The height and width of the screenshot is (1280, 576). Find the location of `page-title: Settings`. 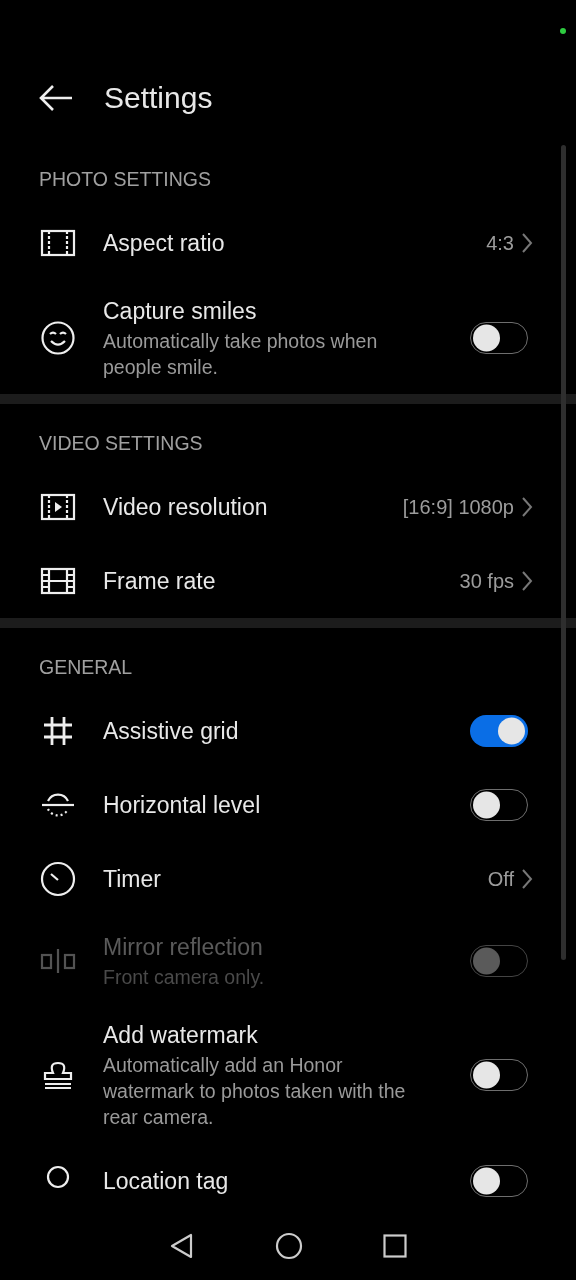

page-title: Settings is located at coordinates (158, 98).